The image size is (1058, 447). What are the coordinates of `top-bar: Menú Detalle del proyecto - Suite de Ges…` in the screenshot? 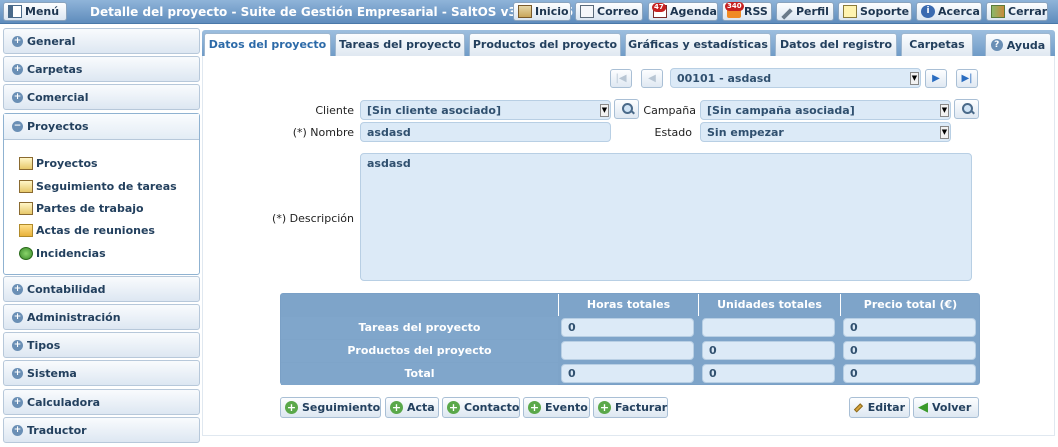 It's located at (529, 12).